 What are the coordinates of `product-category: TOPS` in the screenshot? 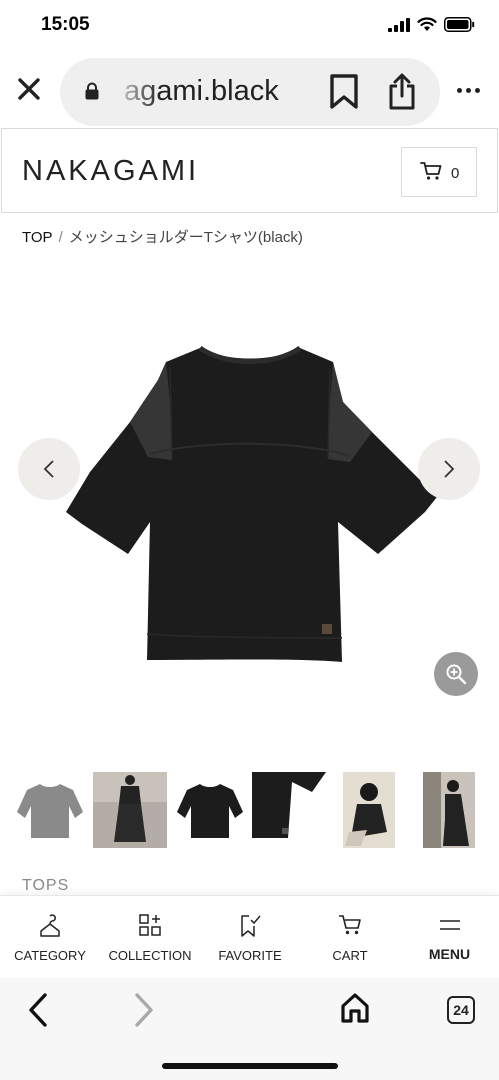 It's located at (45, 886).